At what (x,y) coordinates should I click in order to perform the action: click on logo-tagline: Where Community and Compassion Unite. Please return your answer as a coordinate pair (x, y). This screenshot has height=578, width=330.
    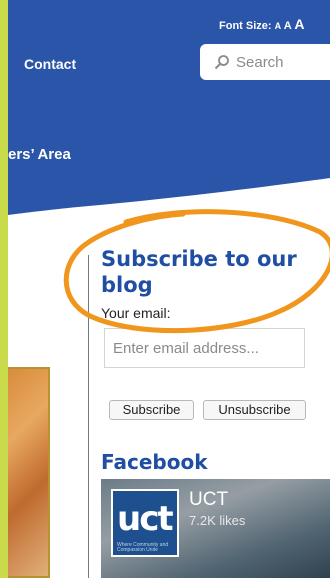
    Looking at the image, I should click on (143, 547).